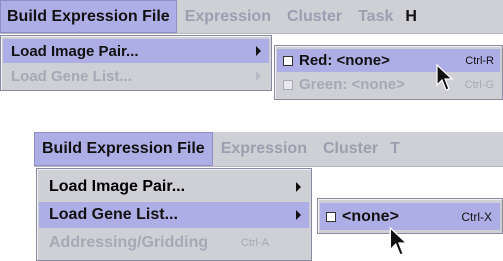 The height and width of the screenshot is (261, 503). I want to click on menu-item-addressing-gridding: Addressing/Gridding Ctrl-A, so click(174, 243).